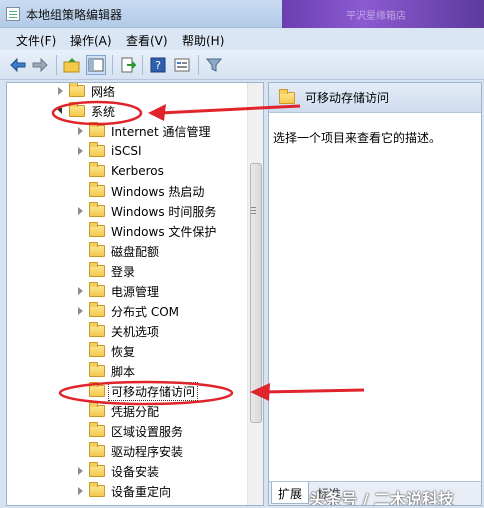 This screenshot has height=508, width=484. Describe the element at coordinates (139, 191) in the screenshot. I see `tree-item: Windows 热启动` at that location.